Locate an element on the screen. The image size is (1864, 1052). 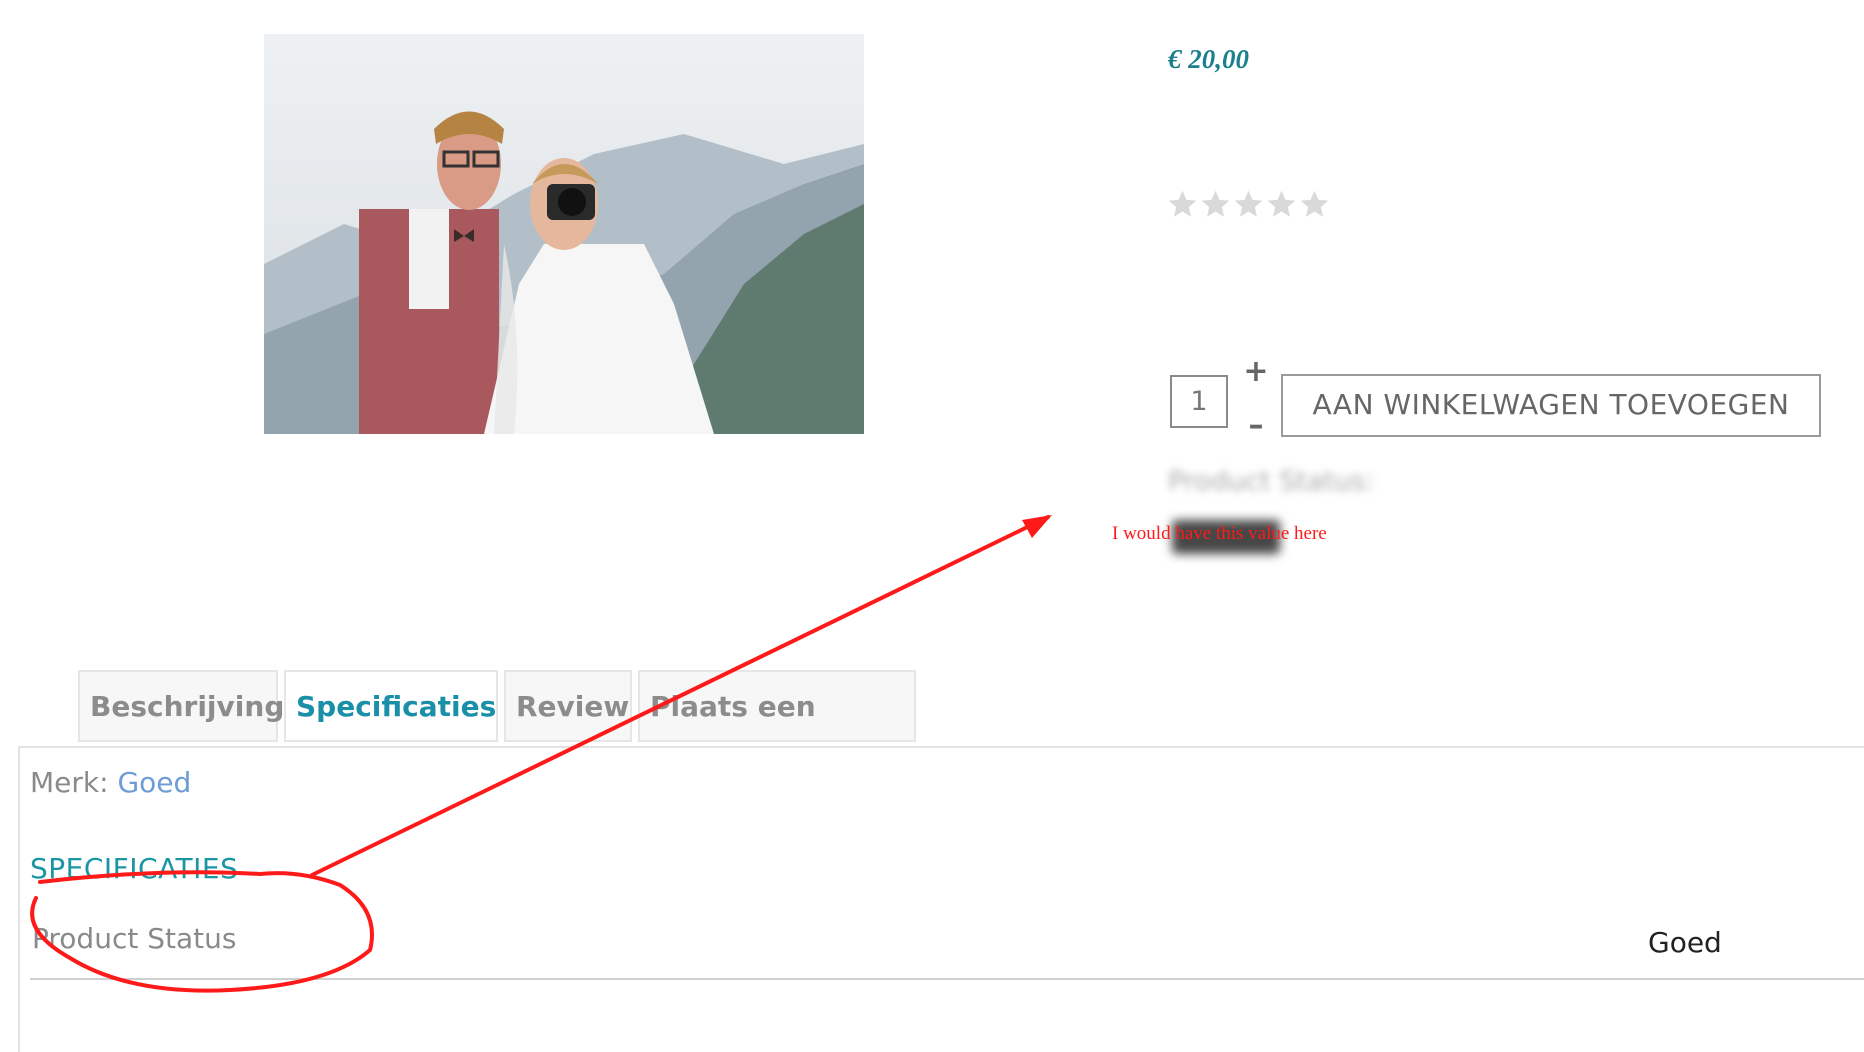
product-image is located at coordinates (564, 234).